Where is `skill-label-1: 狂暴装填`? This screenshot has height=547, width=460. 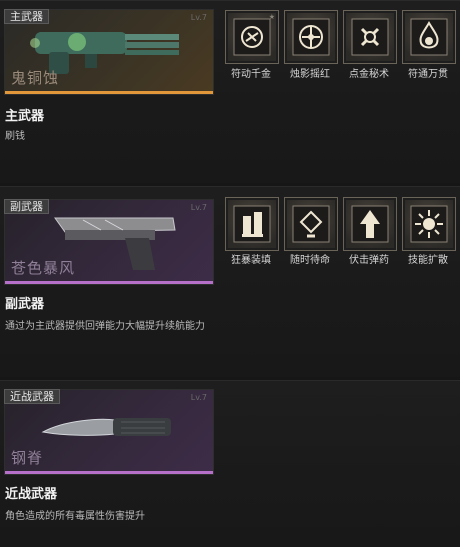
skill-label-1: 狂暴装填 is located at coordinates (251, 260).